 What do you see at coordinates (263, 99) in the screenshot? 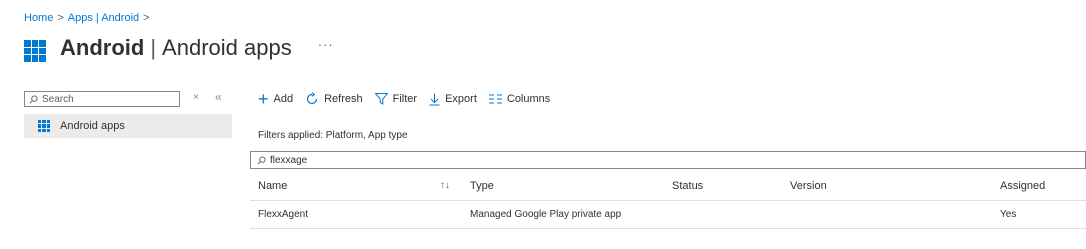
I see `plus-icon: +` at bounding box center [263, 99].